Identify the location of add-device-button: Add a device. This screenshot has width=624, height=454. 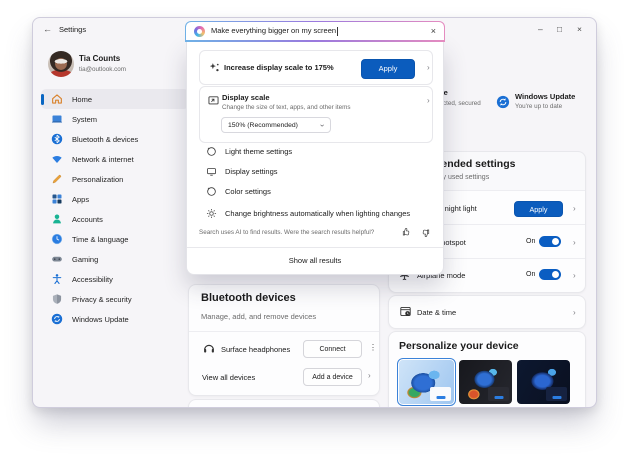
(332, 377).